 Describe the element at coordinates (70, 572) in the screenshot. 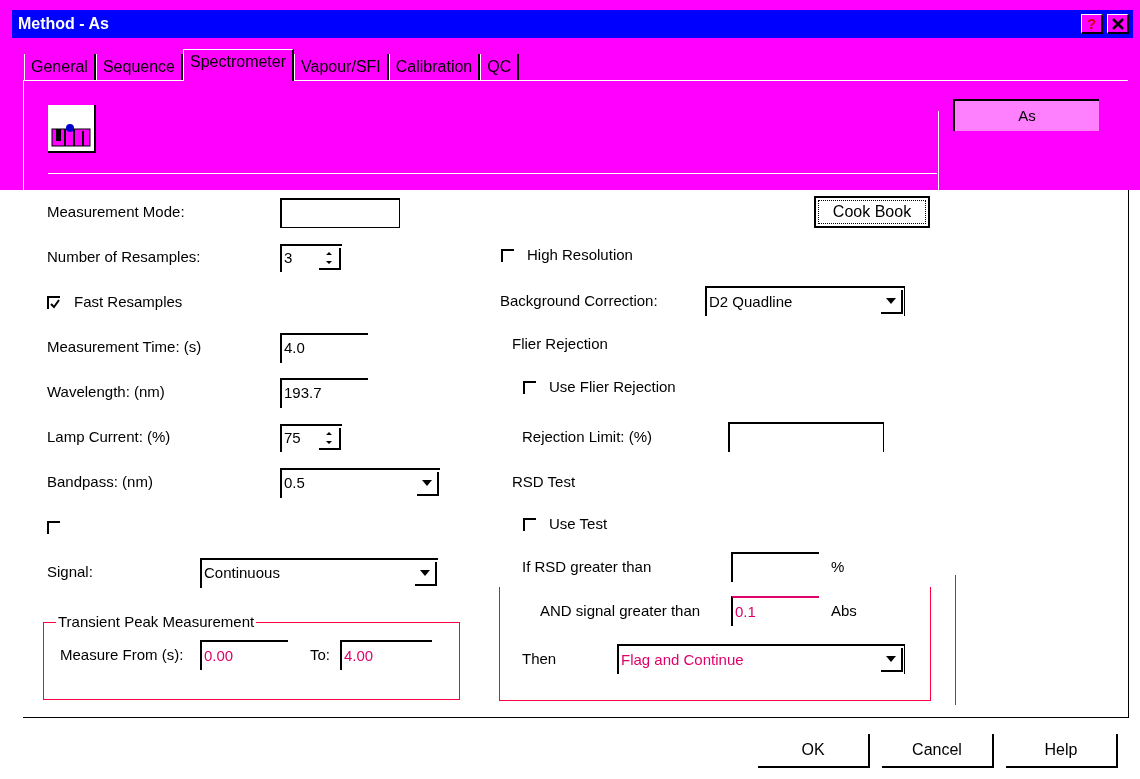

I see `field-label: Signal:` at that location.